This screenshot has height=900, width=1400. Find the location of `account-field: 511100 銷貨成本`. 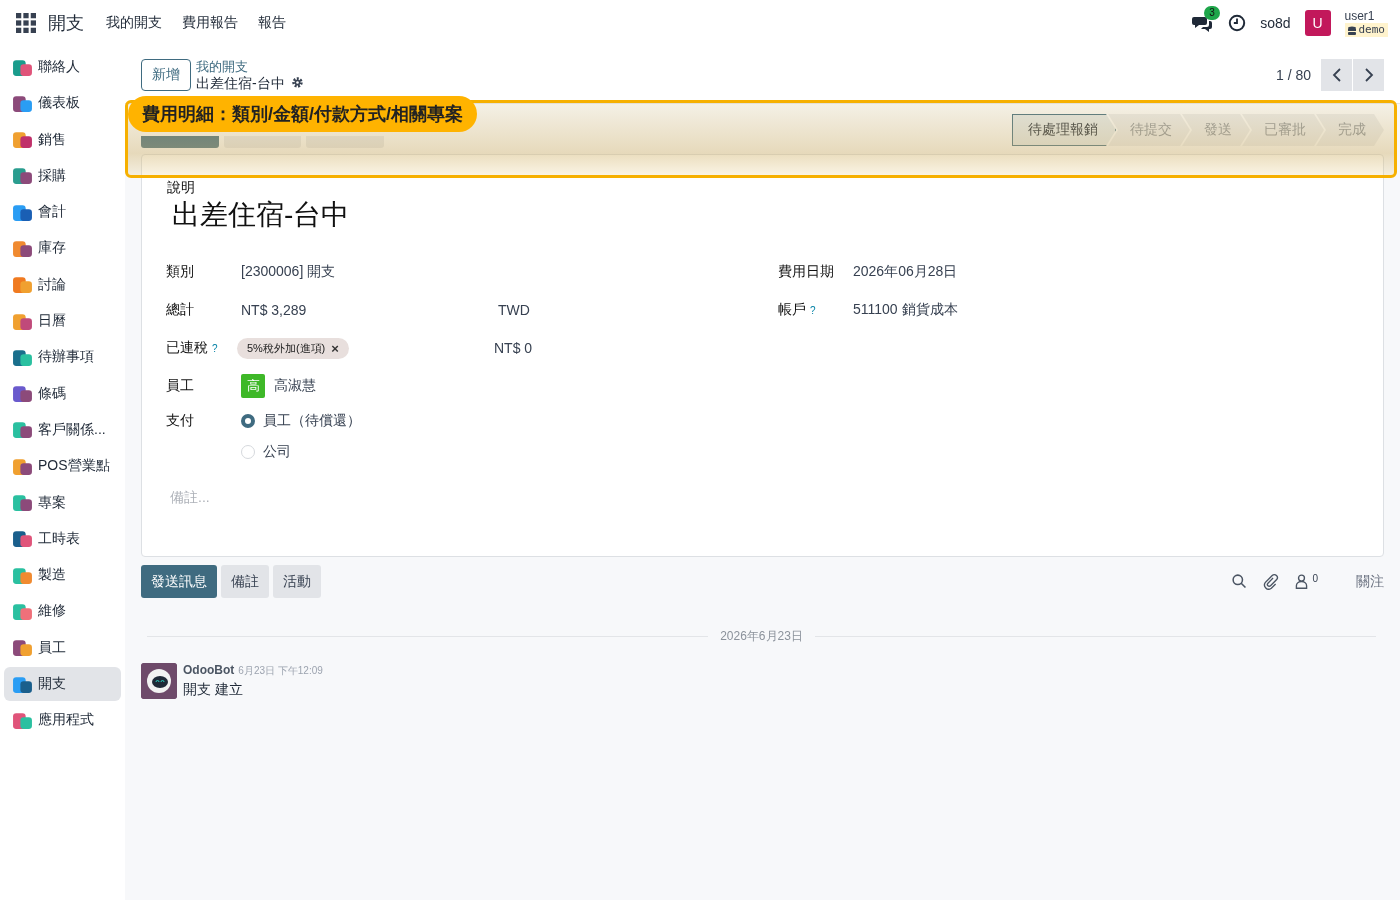

account-field: 511100 銷貨成本 is located at coordinates (1106, 310).